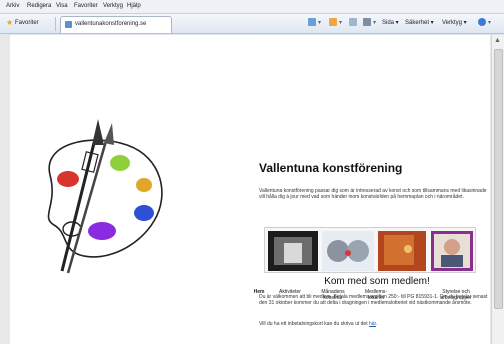 The height and width of the screenshot is (344, 504). I want to click on safety-menu-label: Säkerhet, so click(417, 23).